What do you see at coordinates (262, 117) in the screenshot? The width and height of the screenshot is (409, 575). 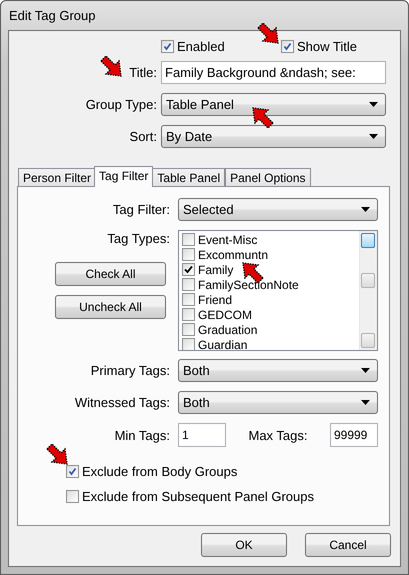 I see `arrow-icon` at bounding box center [262, 117].